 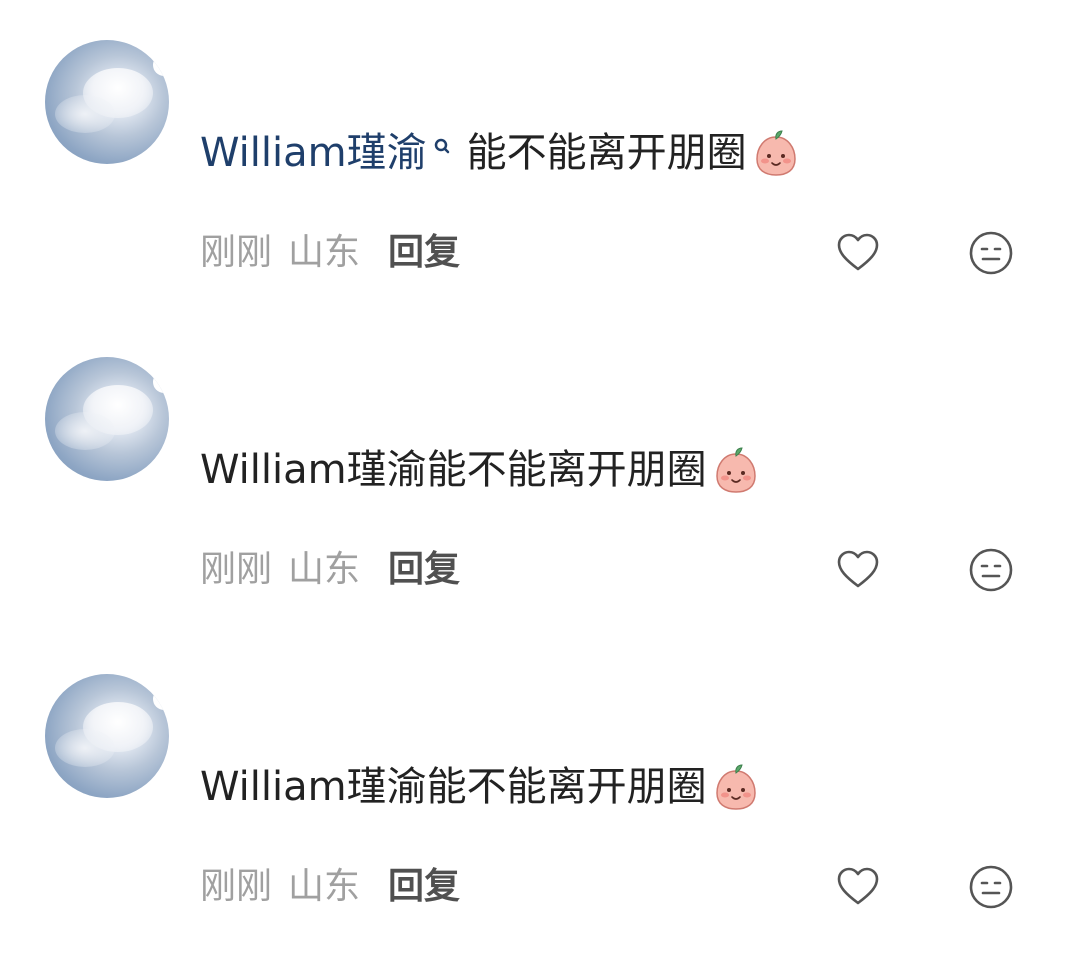 I want to click on comment-text-line: William瑾渝 能不能离开朋圈, so click(x=500, y=153).